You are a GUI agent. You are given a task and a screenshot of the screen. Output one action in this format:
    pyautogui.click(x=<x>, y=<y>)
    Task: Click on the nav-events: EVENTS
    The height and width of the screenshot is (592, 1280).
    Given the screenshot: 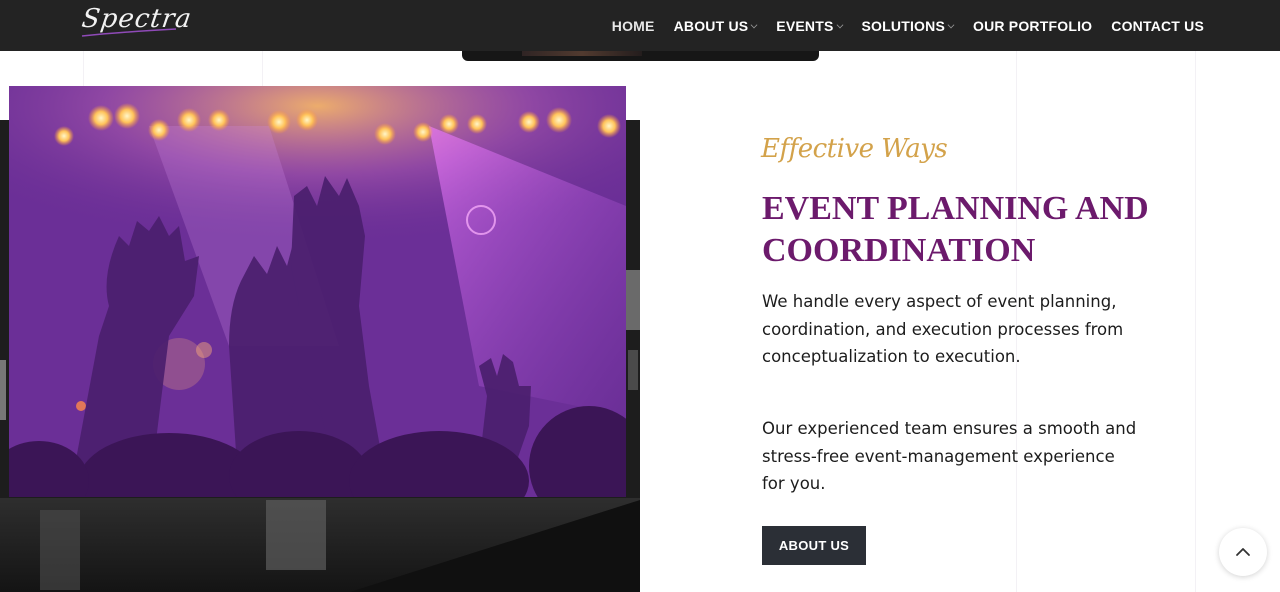 What is the action you would take?
    pyautogui.click(x=809, y=25)
    